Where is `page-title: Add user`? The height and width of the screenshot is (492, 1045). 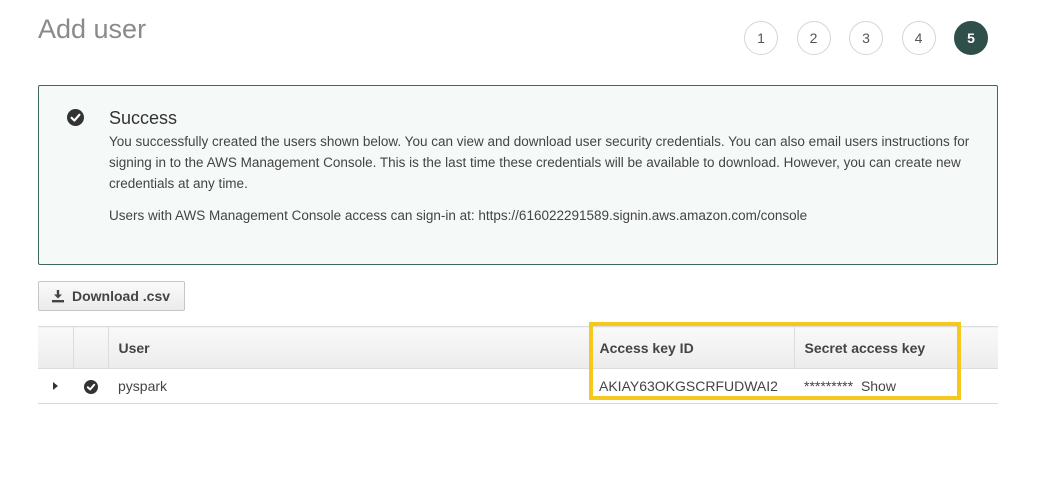
page-title: Add user is located at coordinates (92, 29).